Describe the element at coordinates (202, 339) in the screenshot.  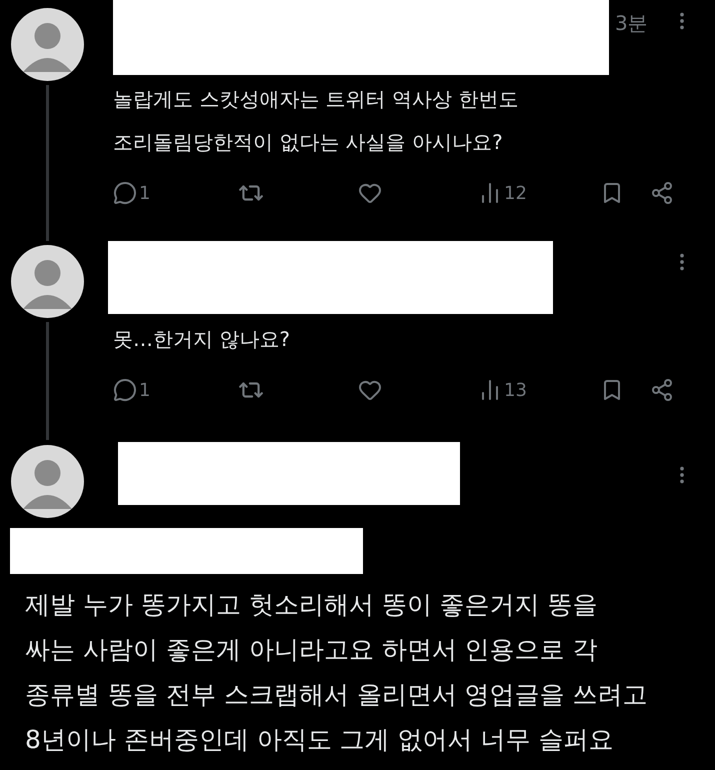
I see `post-text: 못…한거지 않나요?` at that location.